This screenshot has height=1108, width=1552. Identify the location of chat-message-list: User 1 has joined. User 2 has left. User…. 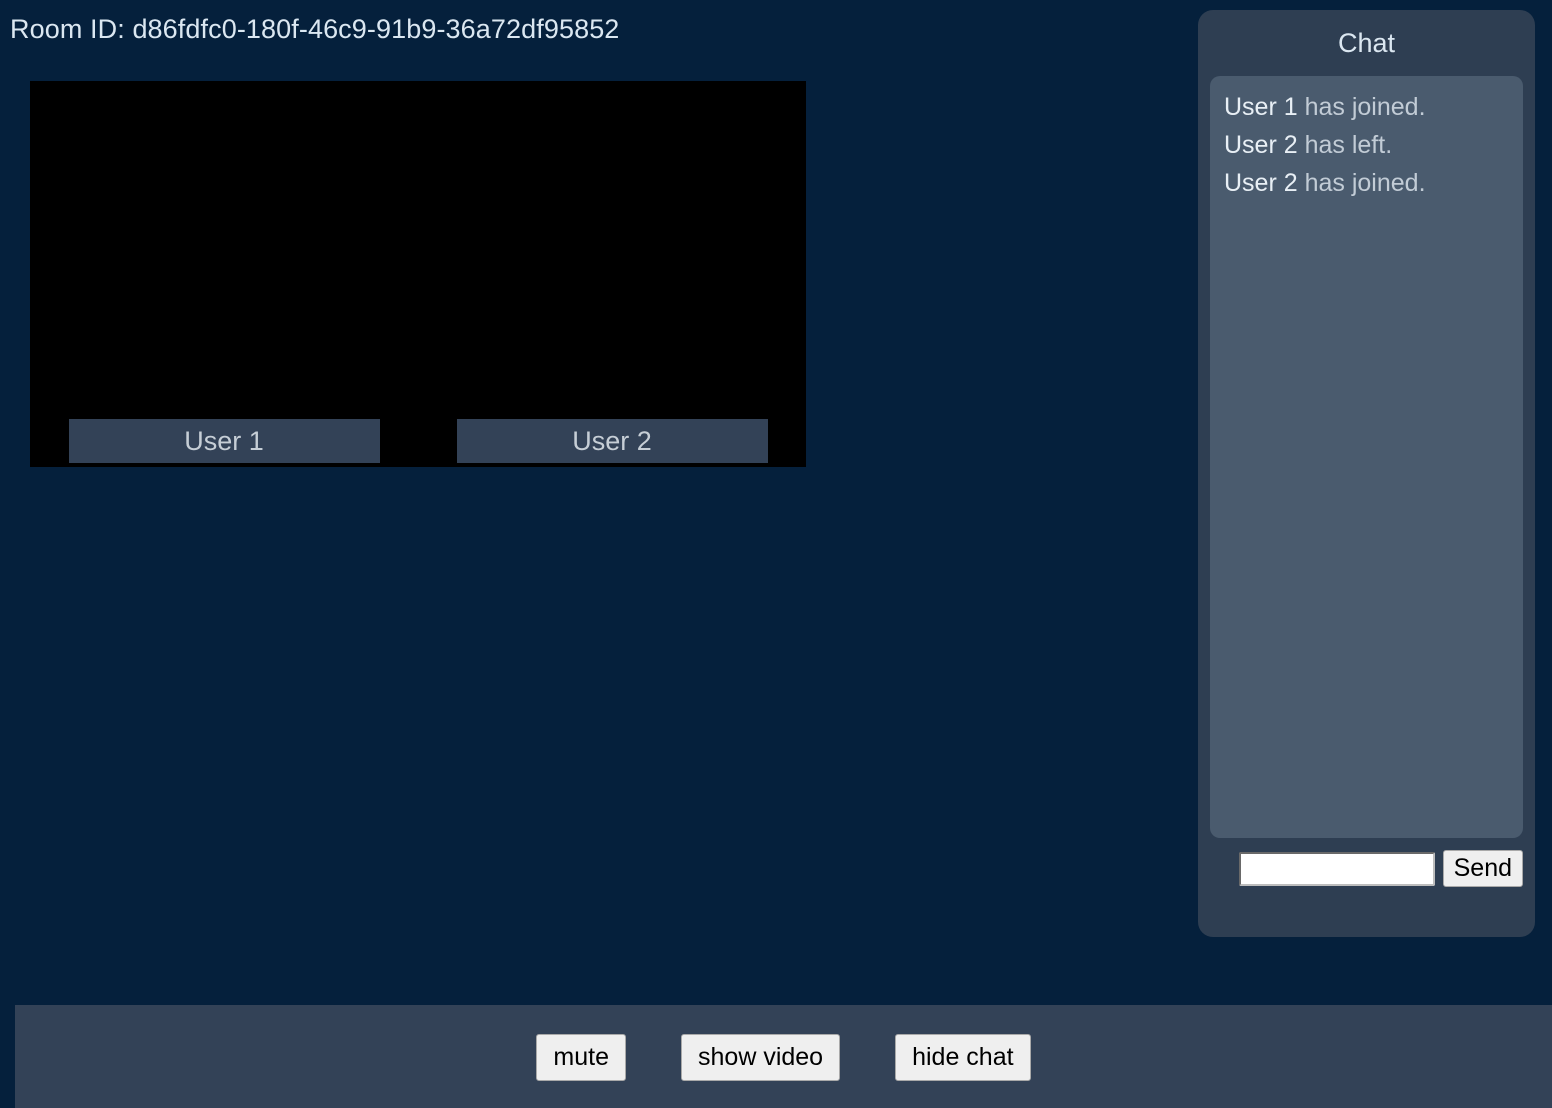
(1366, 457).